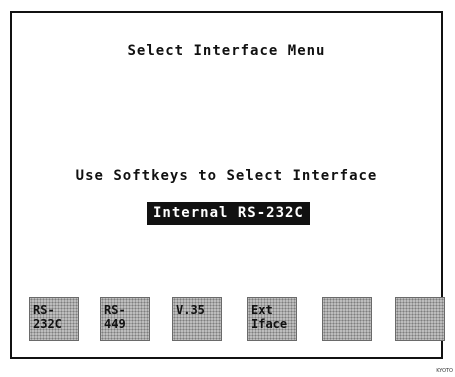 The image size is (455, 377). Describe the element at coordinates (190, 310) in the screenshot. I see `softkey-label-line1: V.35` at that location.